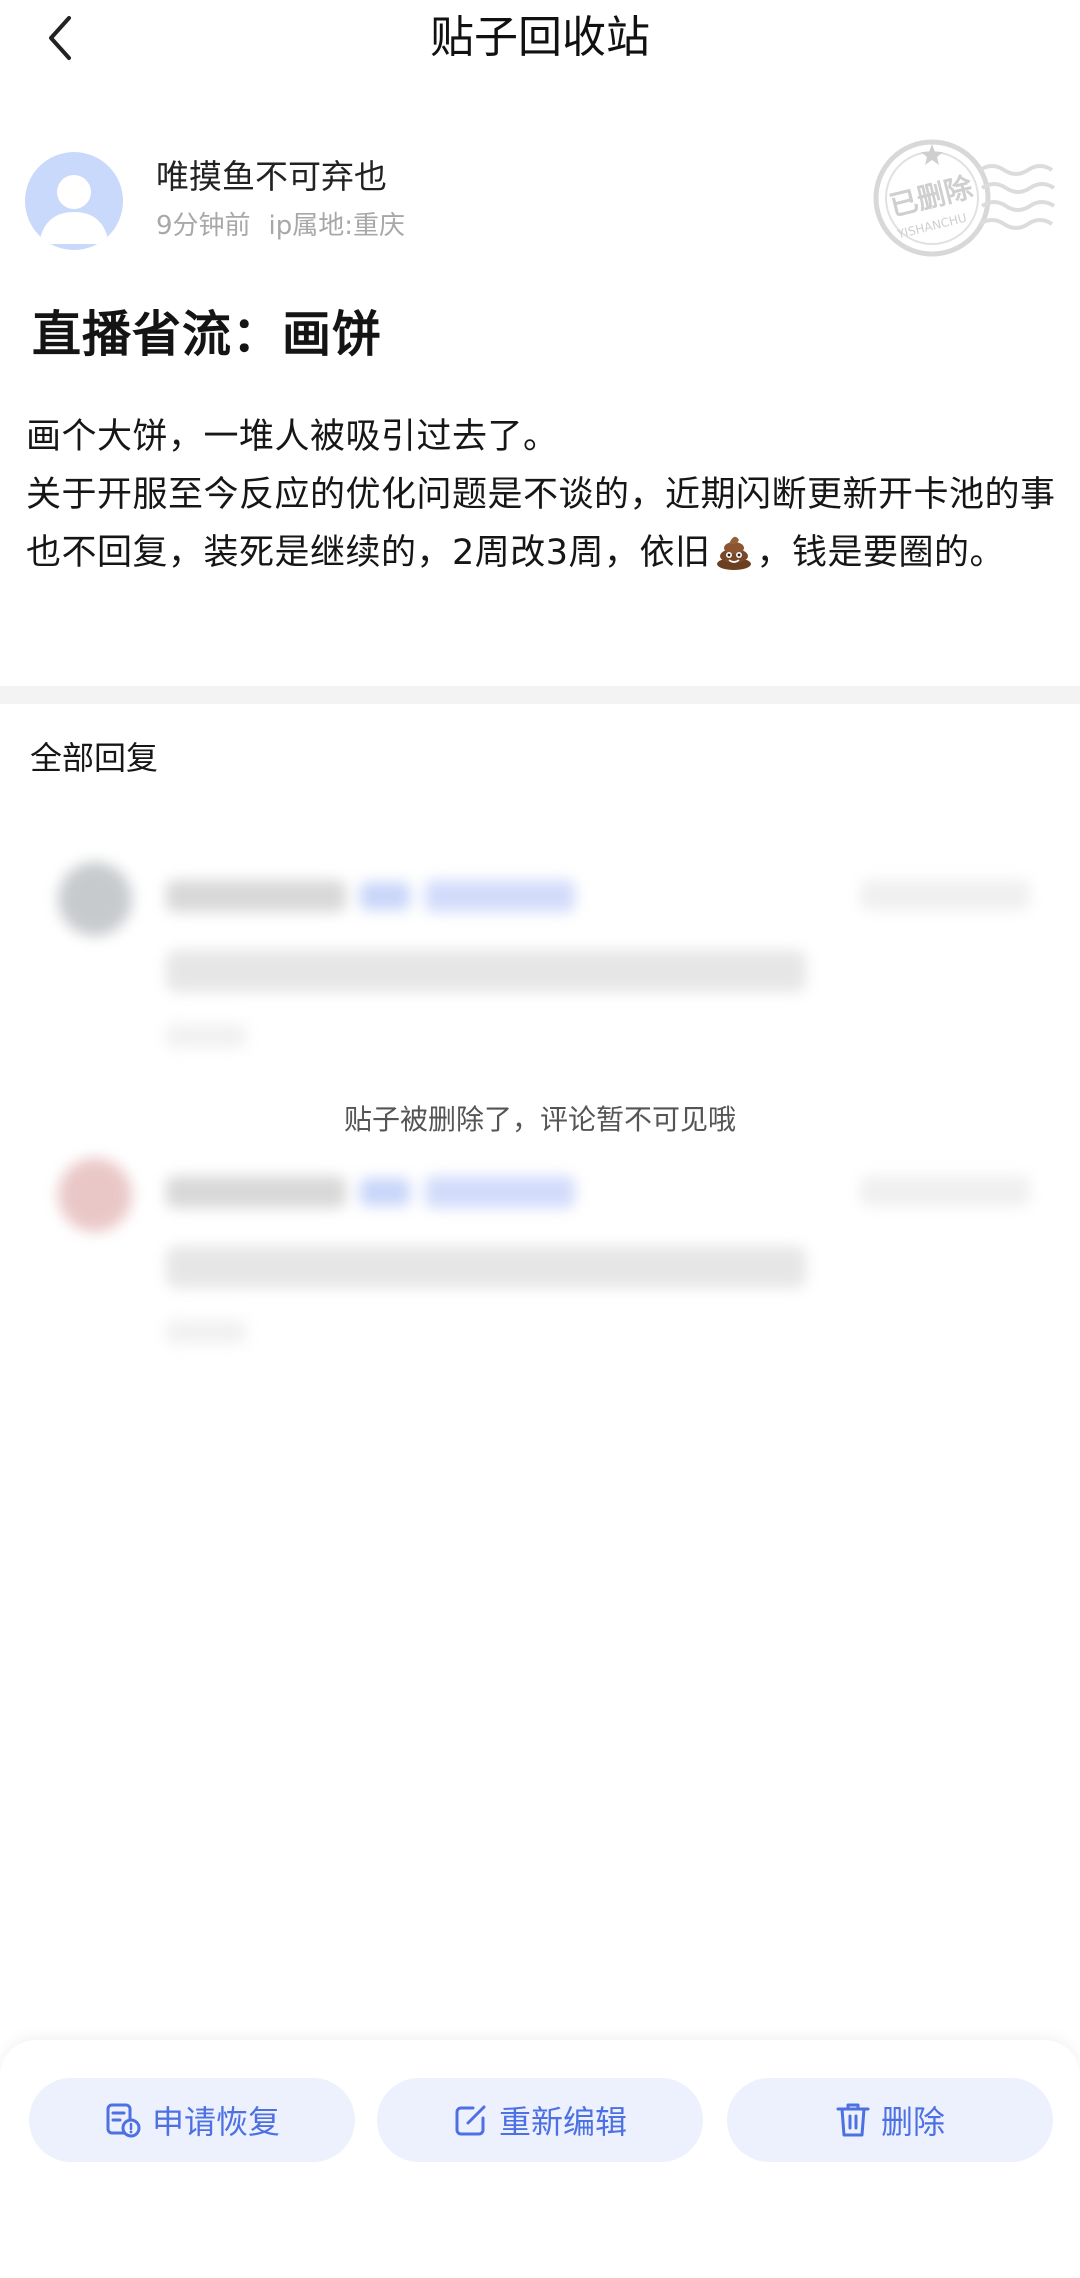 Image resolution: width=1080 pixels, height=2278 pixels. I want to click on author-name: 唯摸鱼不可弃也, so click(271, 177).